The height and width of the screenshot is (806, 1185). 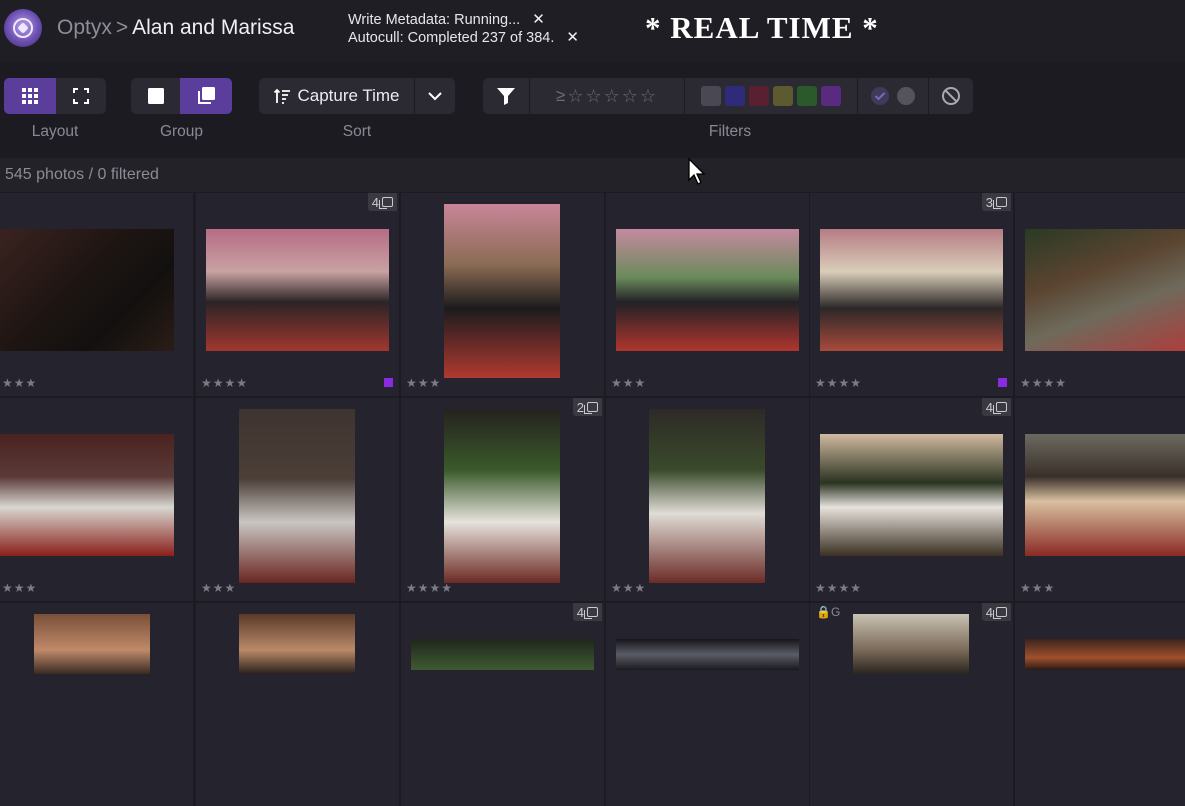 What do you see at coordinates (84, 27) in the screenshot?
I see `breadcrumb-app: Optyx` at bounding box center [84, 27].